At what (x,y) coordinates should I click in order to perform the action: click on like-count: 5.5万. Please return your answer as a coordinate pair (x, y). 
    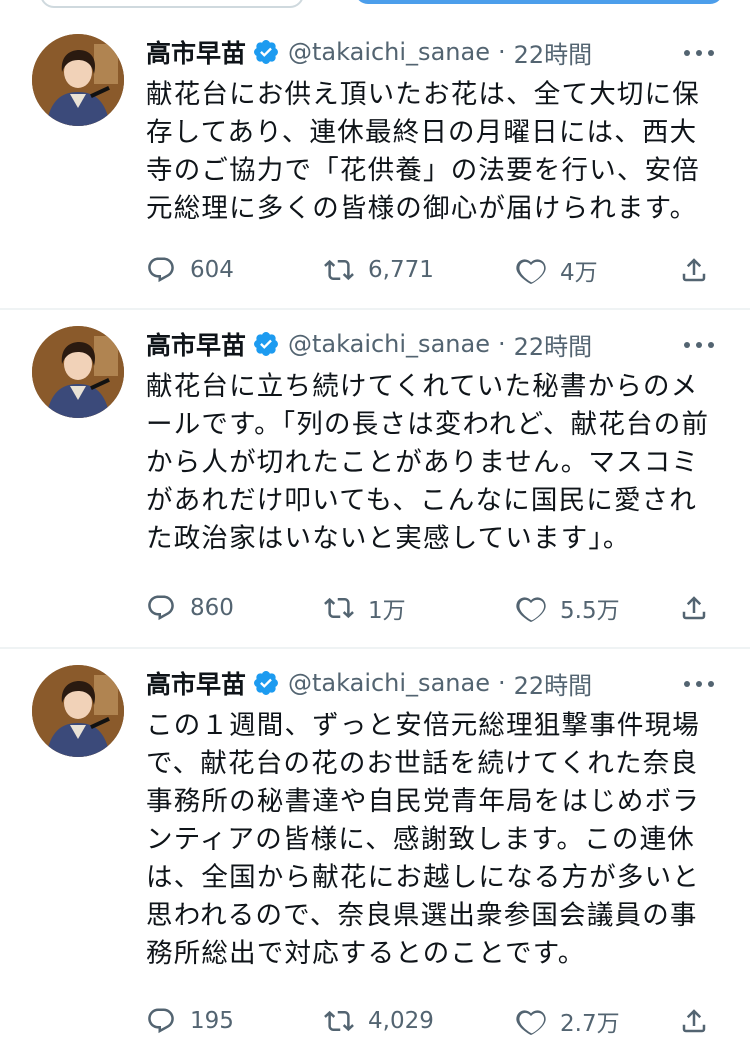
    Looking at the image, I should click on (590, 611).